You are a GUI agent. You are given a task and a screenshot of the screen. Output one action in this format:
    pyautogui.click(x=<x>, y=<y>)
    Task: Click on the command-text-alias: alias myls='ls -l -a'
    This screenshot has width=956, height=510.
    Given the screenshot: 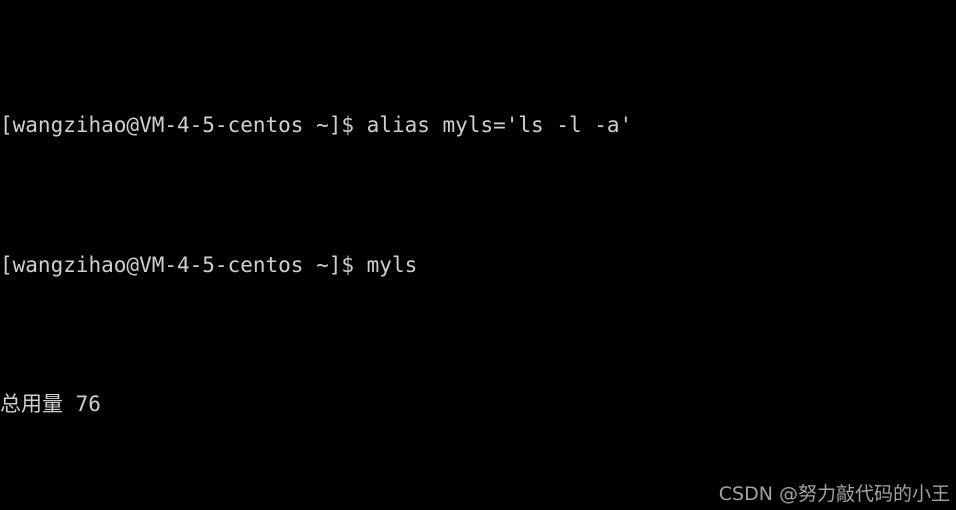 What is the action you would take?
    pyautogui.click(x=499, y=125)
    